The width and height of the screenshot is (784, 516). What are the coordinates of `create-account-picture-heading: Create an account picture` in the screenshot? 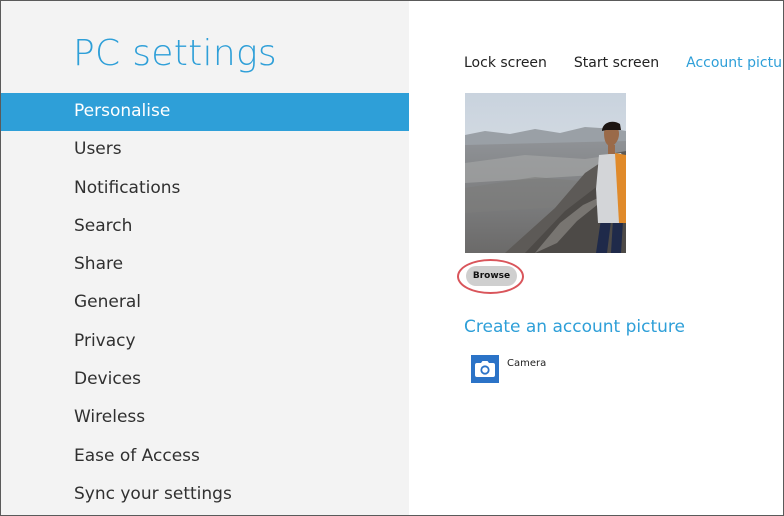 It's located at (574, 327).